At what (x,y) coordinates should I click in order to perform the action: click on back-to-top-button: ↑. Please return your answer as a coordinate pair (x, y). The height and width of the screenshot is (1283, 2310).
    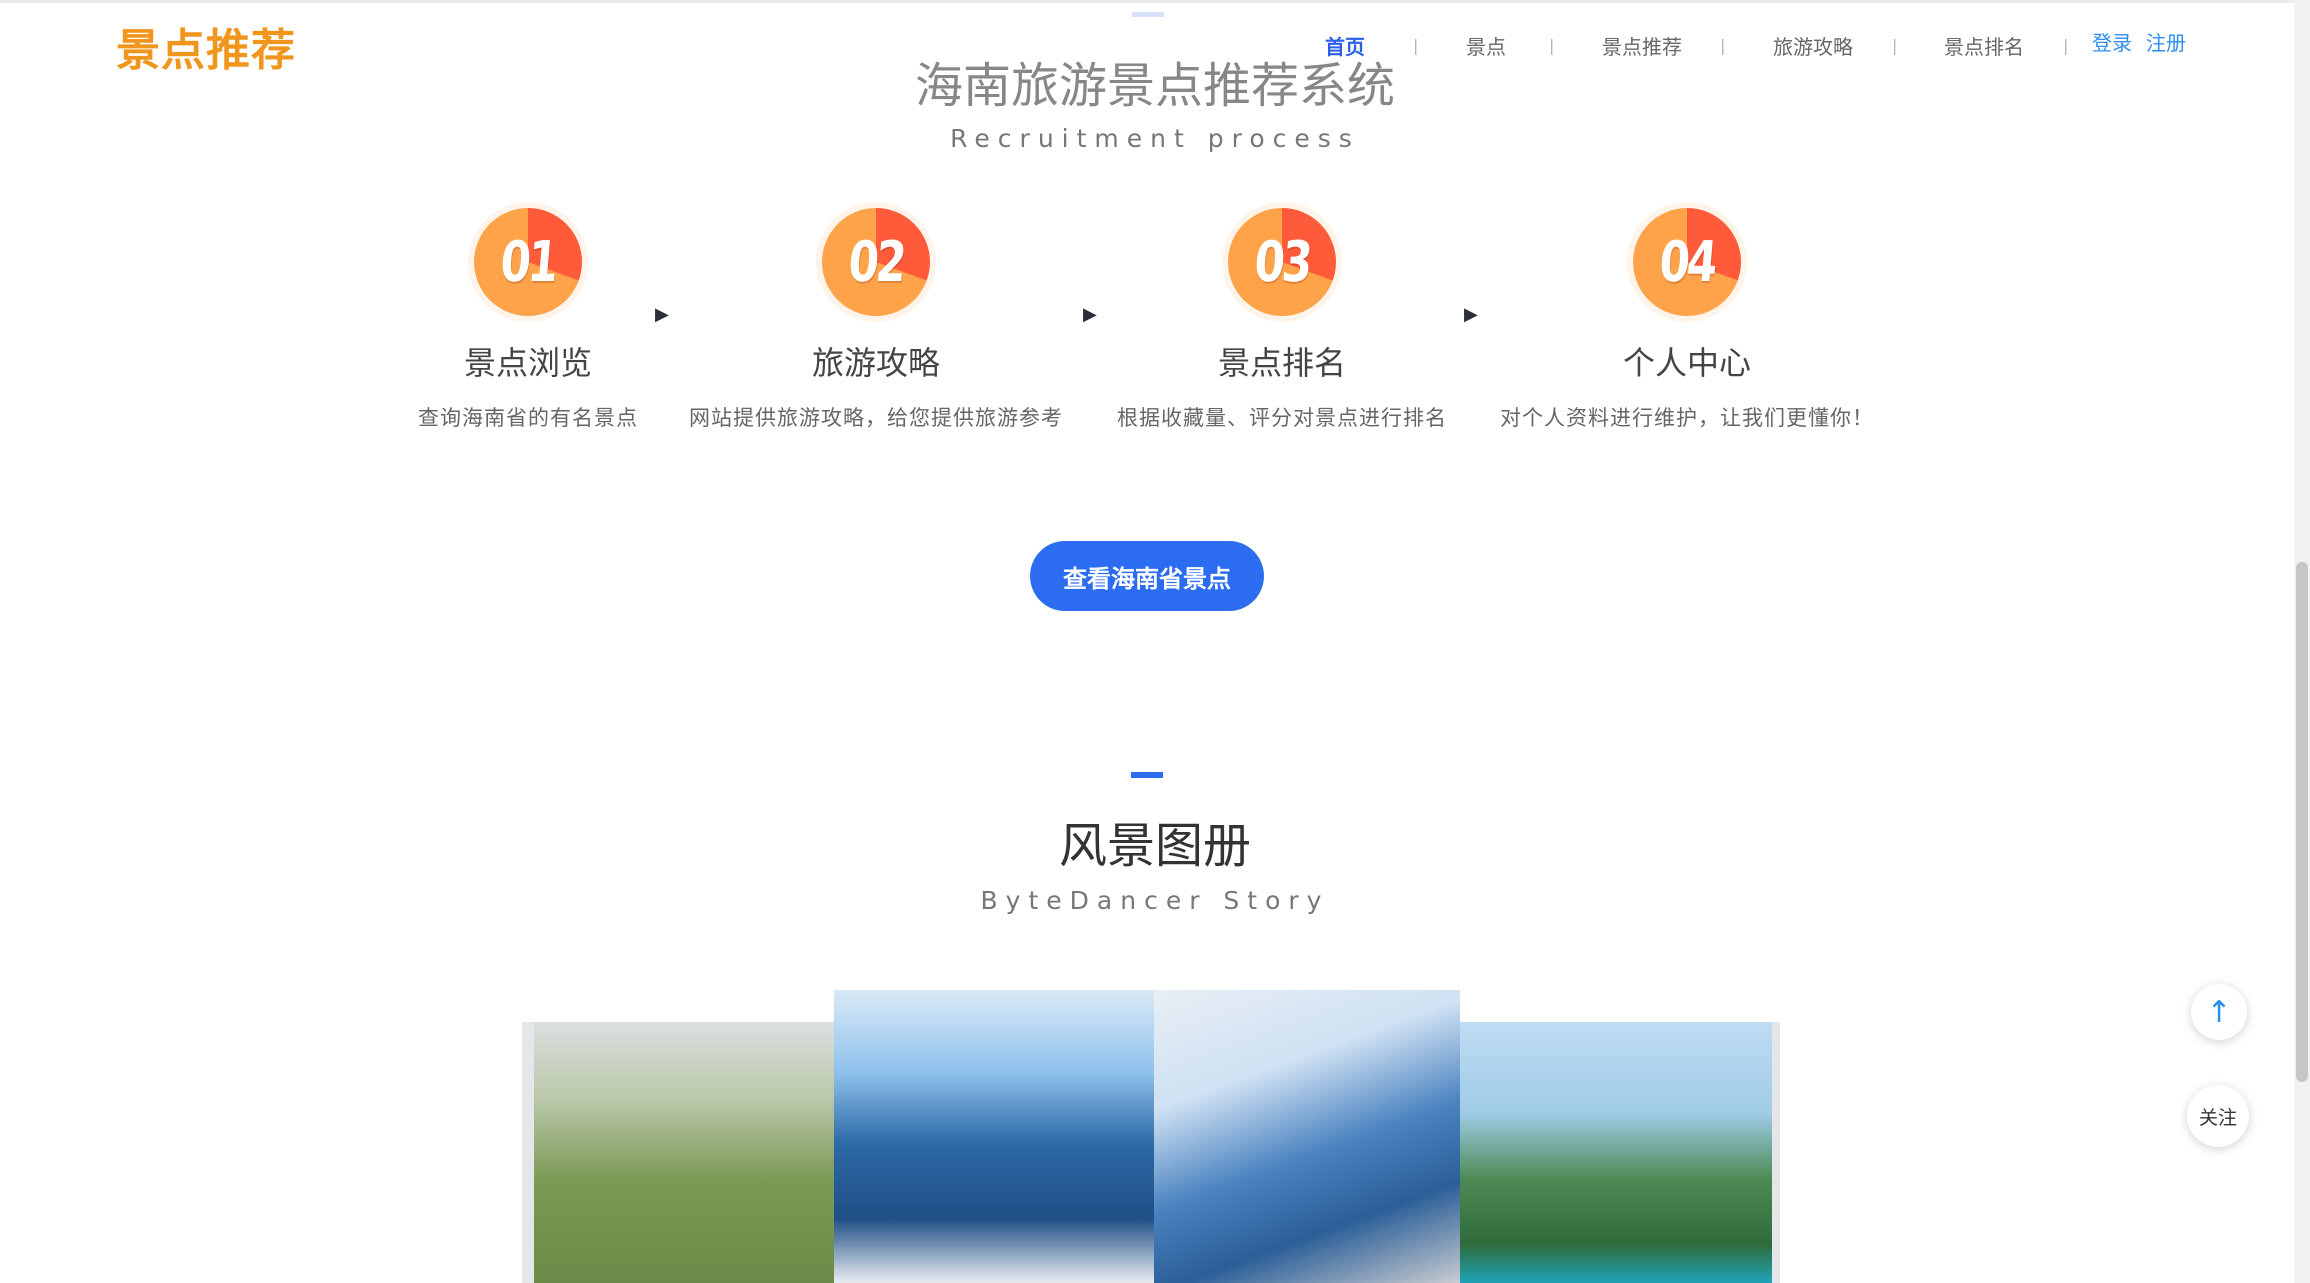
    Looking at the image, I should click on (2219, 1012).